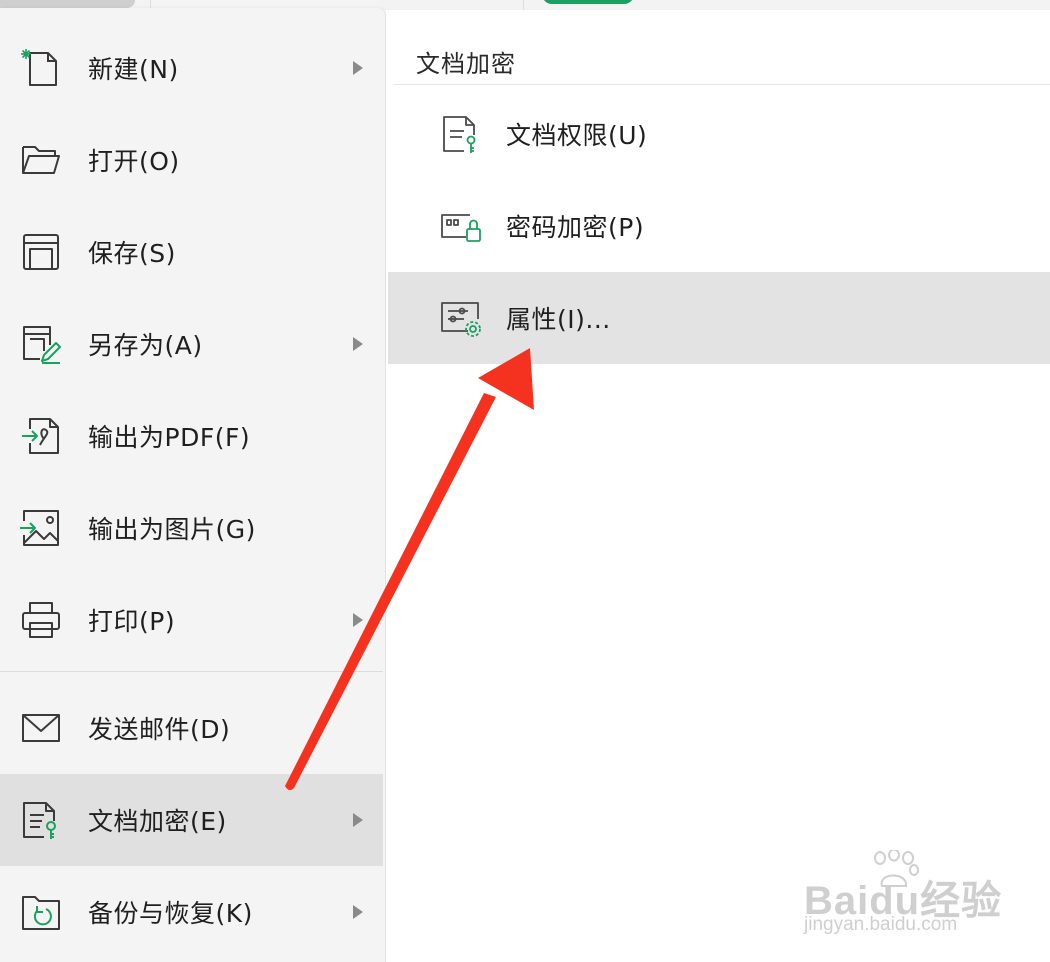 The height and width of the screenshot is (962, 1050). What do you see at coordinates (132, 253) in the screenshot?
I see `menu-item-label: 保存(S)` at bounding box center [132, 253].